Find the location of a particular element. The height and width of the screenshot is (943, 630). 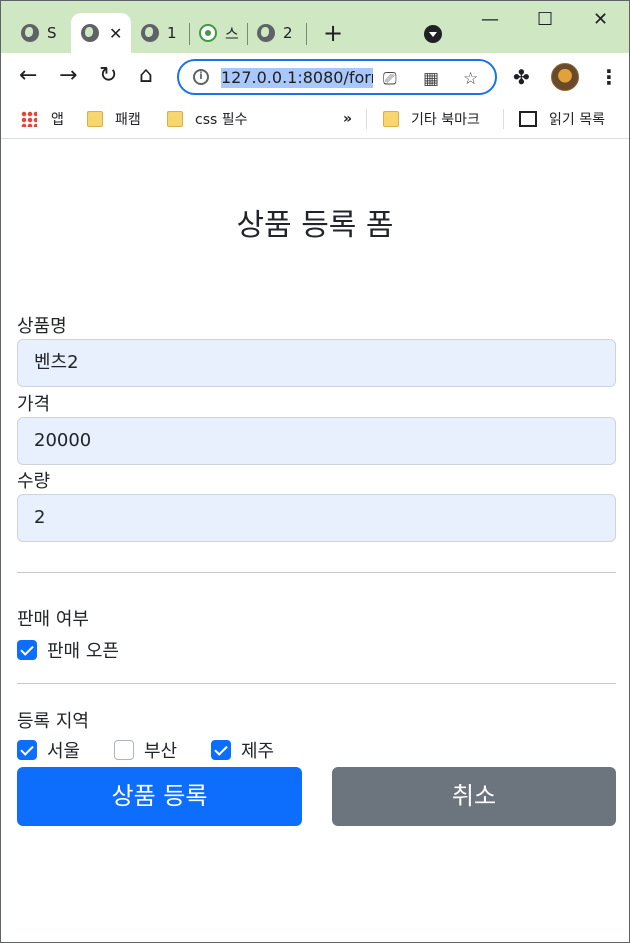

apps-grid-icon is located at coordinates (29, 119).